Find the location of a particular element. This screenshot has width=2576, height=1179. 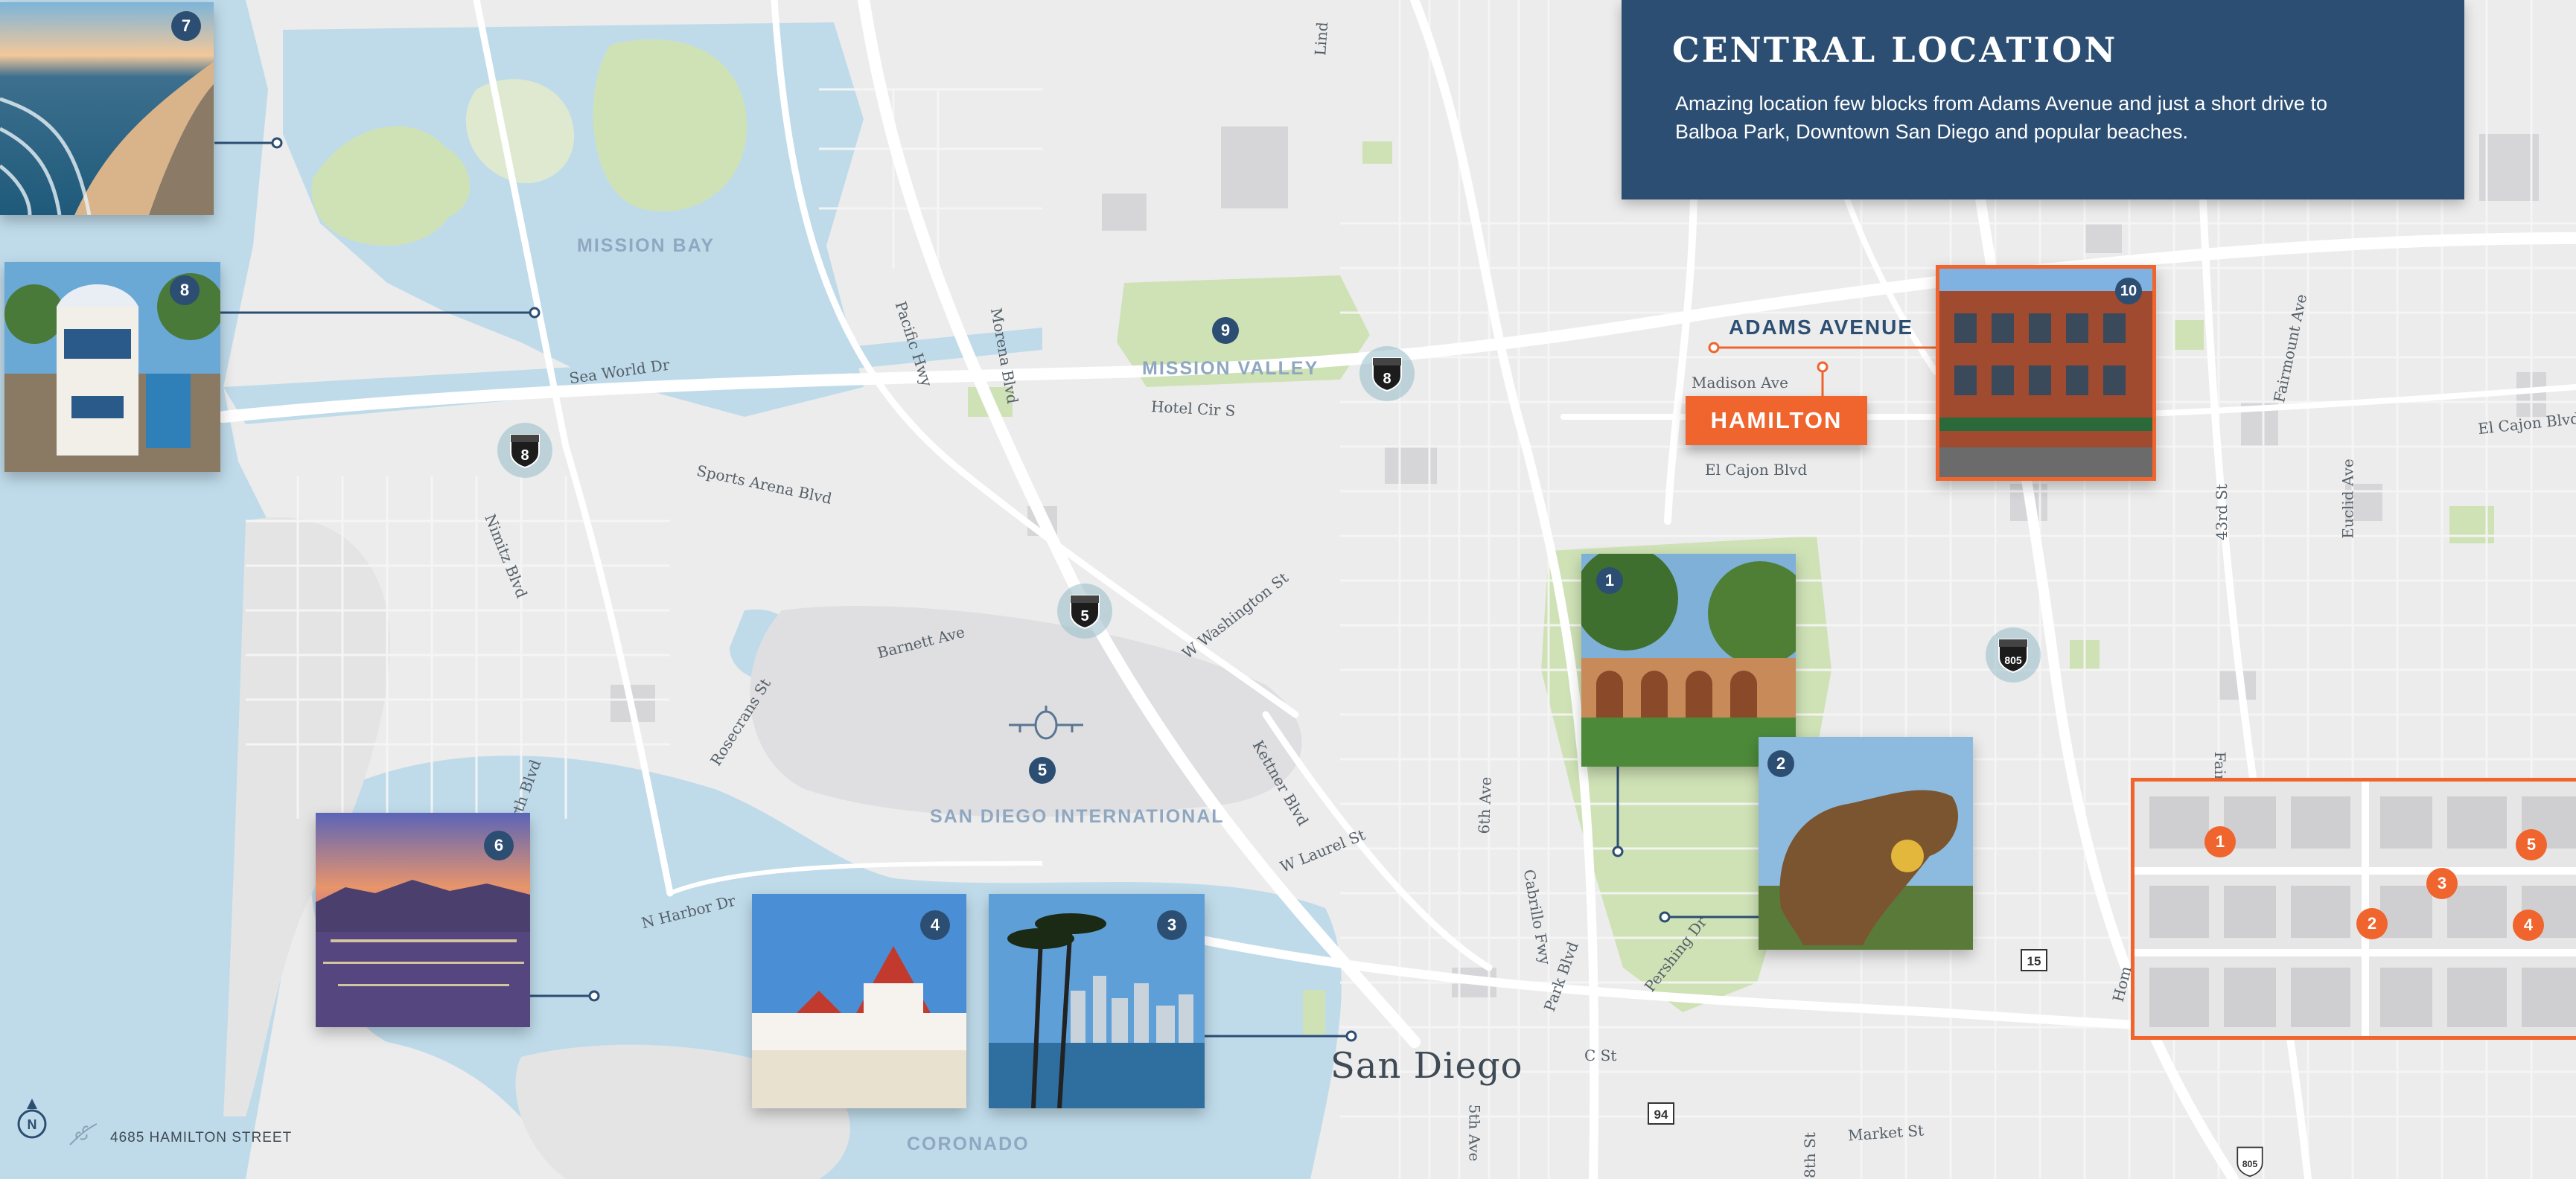

marker-5-badge: 5 is located at coordinates (1042, 770).